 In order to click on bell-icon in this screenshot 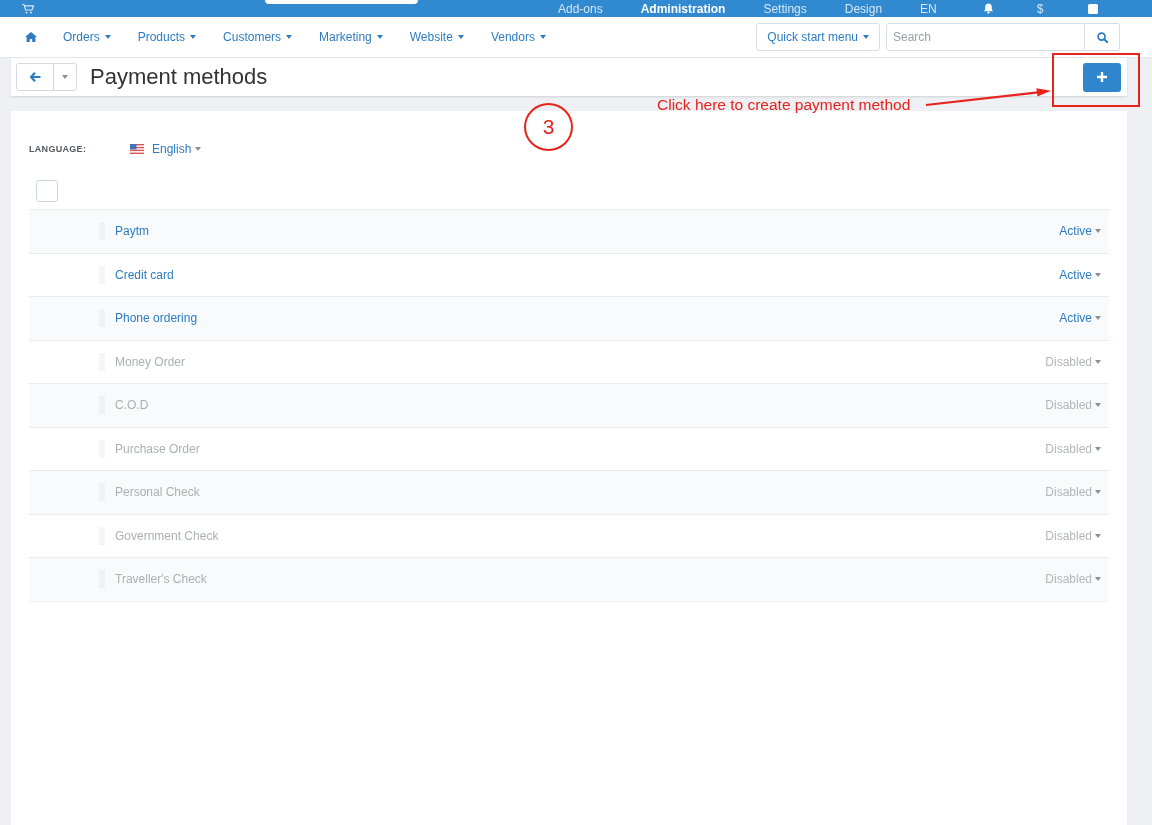, I will do `click(988, 8)`.